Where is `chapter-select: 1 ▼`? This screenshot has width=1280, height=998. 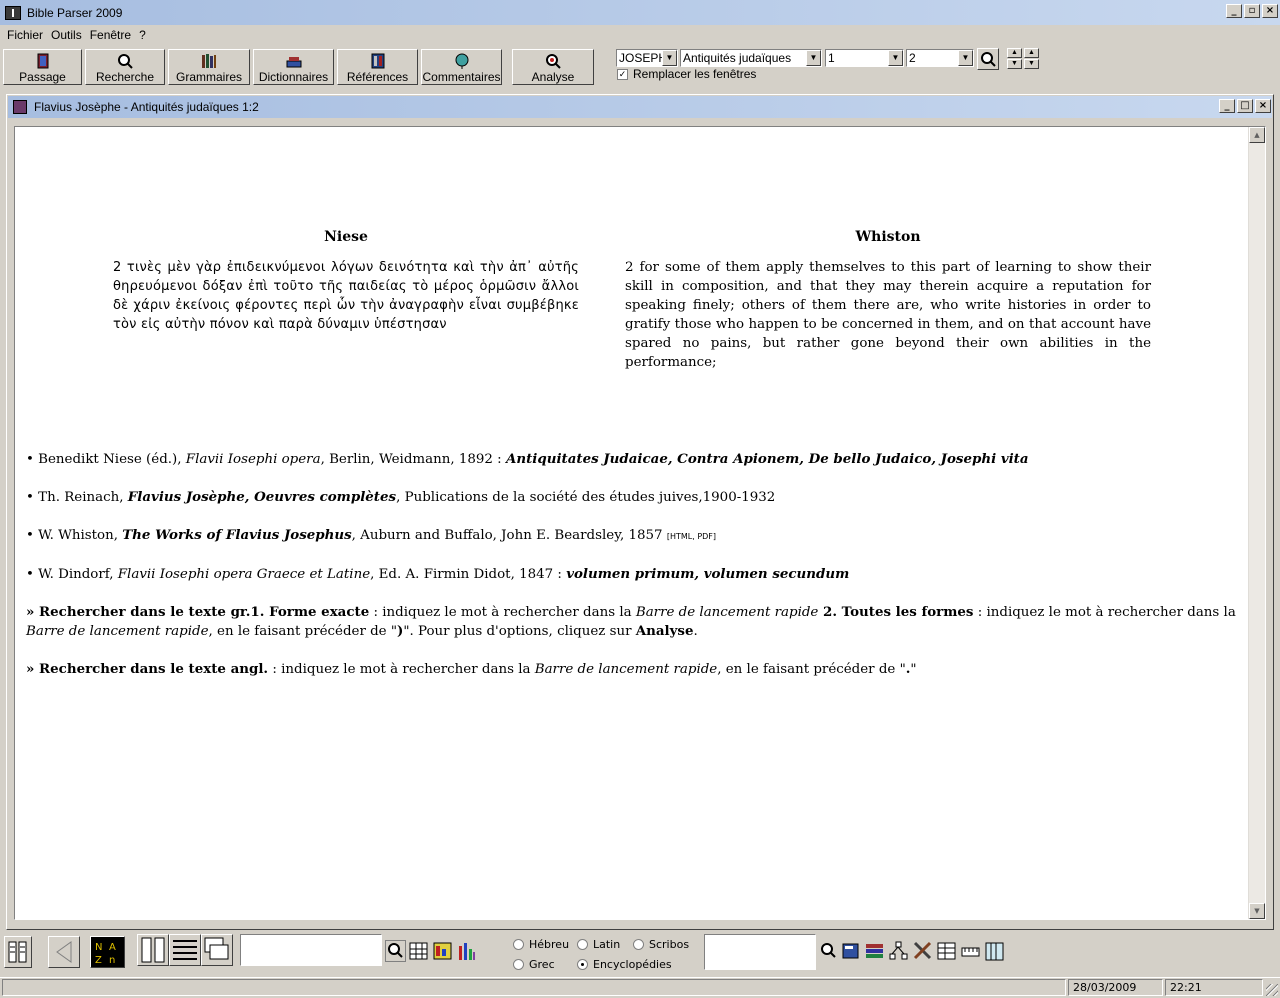 chapter-select: 1 ▼ is located at coordinates (864, 58).